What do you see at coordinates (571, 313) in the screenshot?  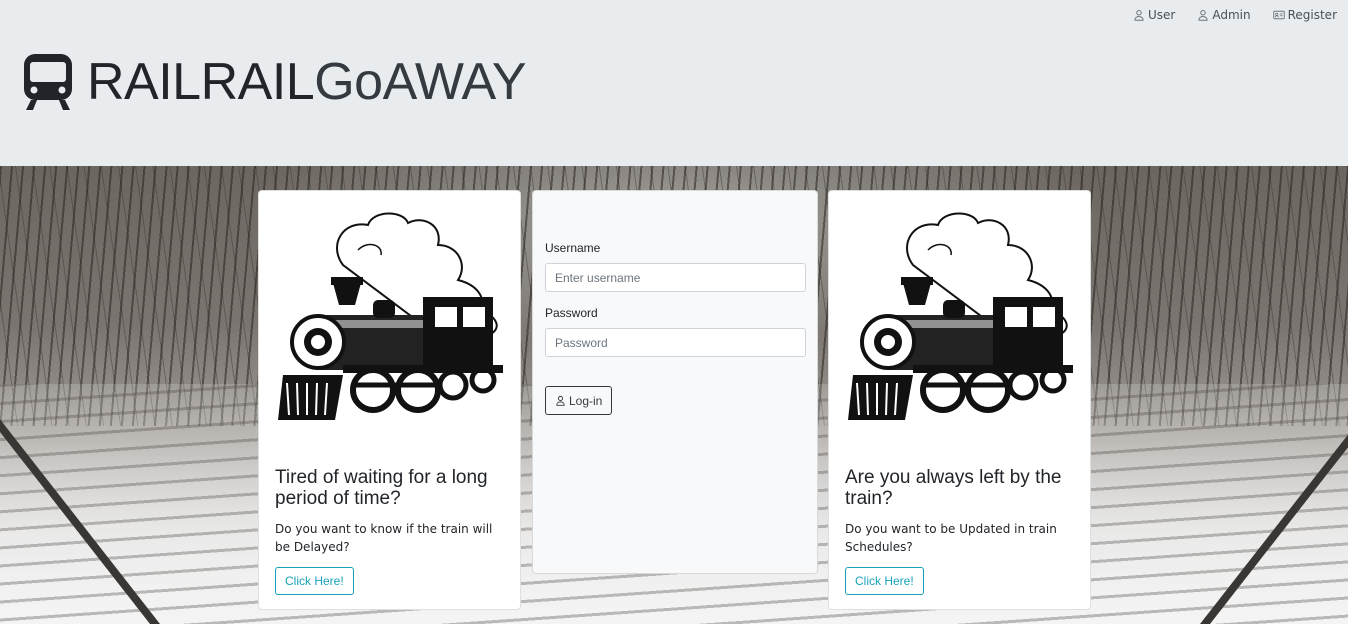 I see `password-label: Password` at bounding box center [571, 313].